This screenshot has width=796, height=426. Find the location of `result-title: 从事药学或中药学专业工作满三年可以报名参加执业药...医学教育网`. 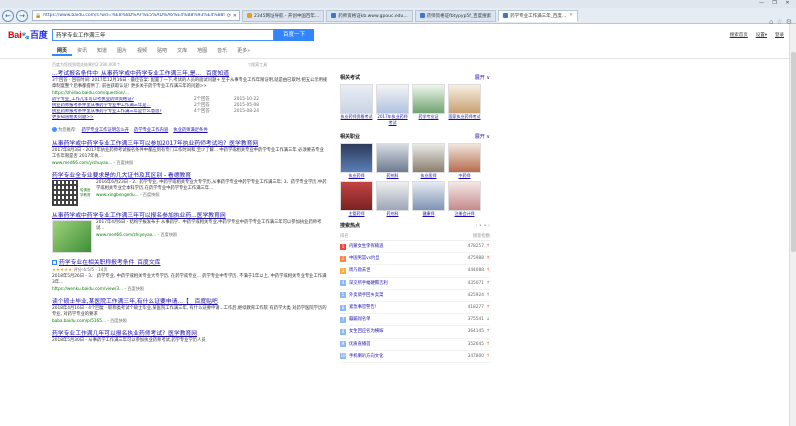

result-title: 从事药学或中药学专业工作满三年可以报名参加执业药...医学教育网 is located at coordinates (190, 216).